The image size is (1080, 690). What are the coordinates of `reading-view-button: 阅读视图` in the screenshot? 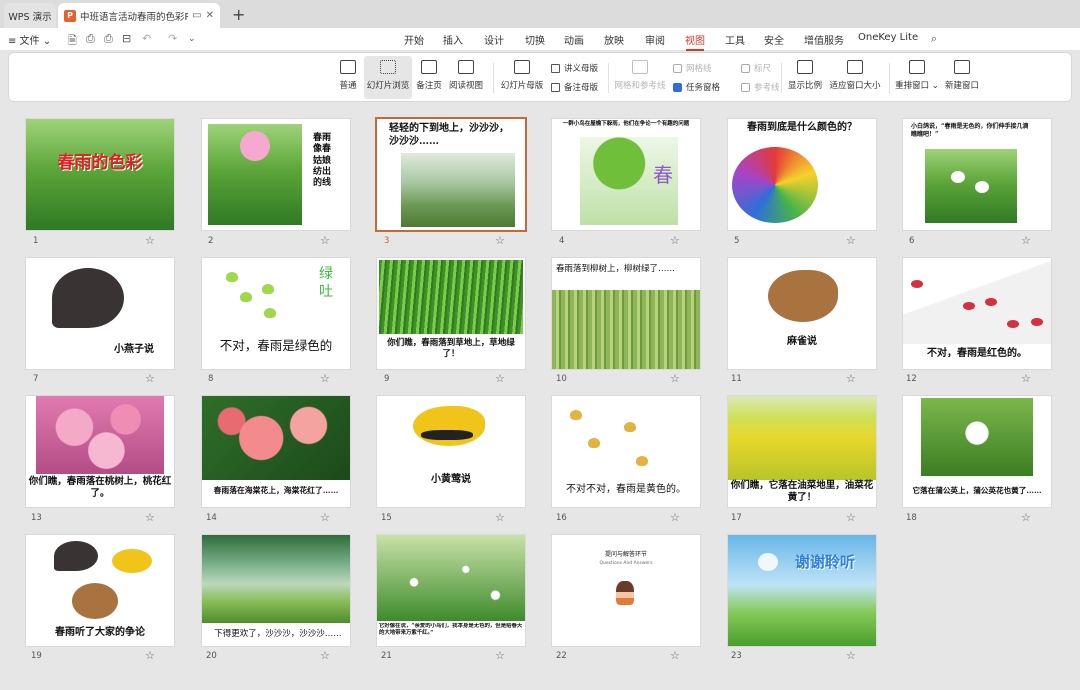 It's located at (466, 77).